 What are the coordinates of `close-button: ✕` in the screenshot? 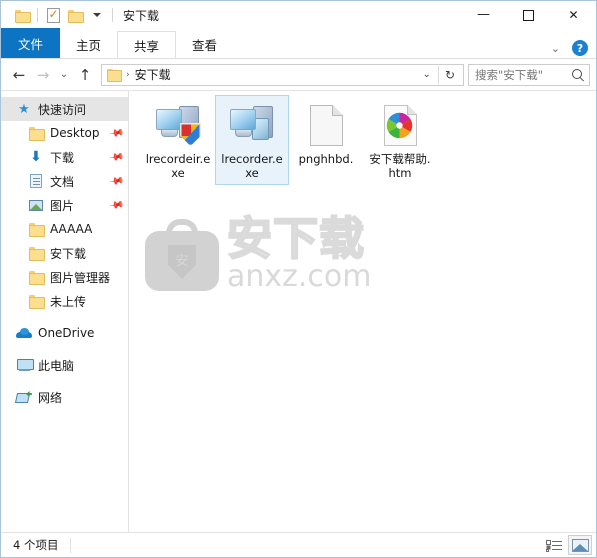 It's located at (573, 15).